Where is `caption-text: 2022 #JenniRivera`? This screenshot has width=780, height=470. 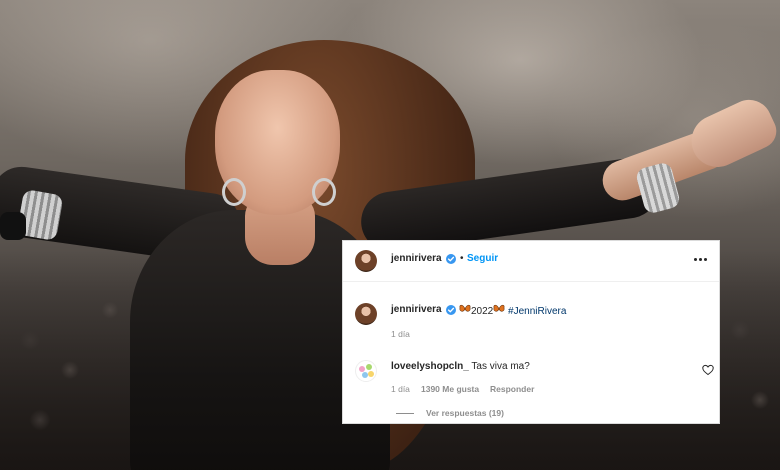
caption-text: 2022 #JenniRivera is located at coordinates (512, 310).